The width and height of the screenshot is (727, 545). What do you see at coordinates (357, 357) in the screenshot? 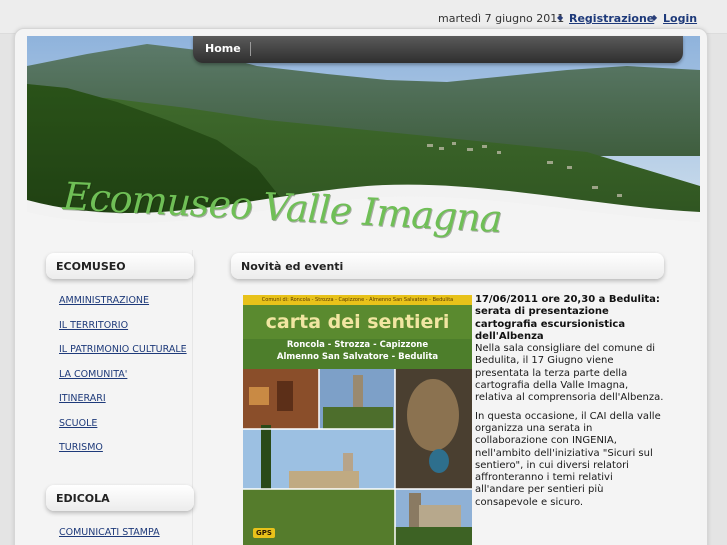
I see `poster-subtitle-2: Almenno San Salvatore - Bedulita` at bounding box center [357, 357].